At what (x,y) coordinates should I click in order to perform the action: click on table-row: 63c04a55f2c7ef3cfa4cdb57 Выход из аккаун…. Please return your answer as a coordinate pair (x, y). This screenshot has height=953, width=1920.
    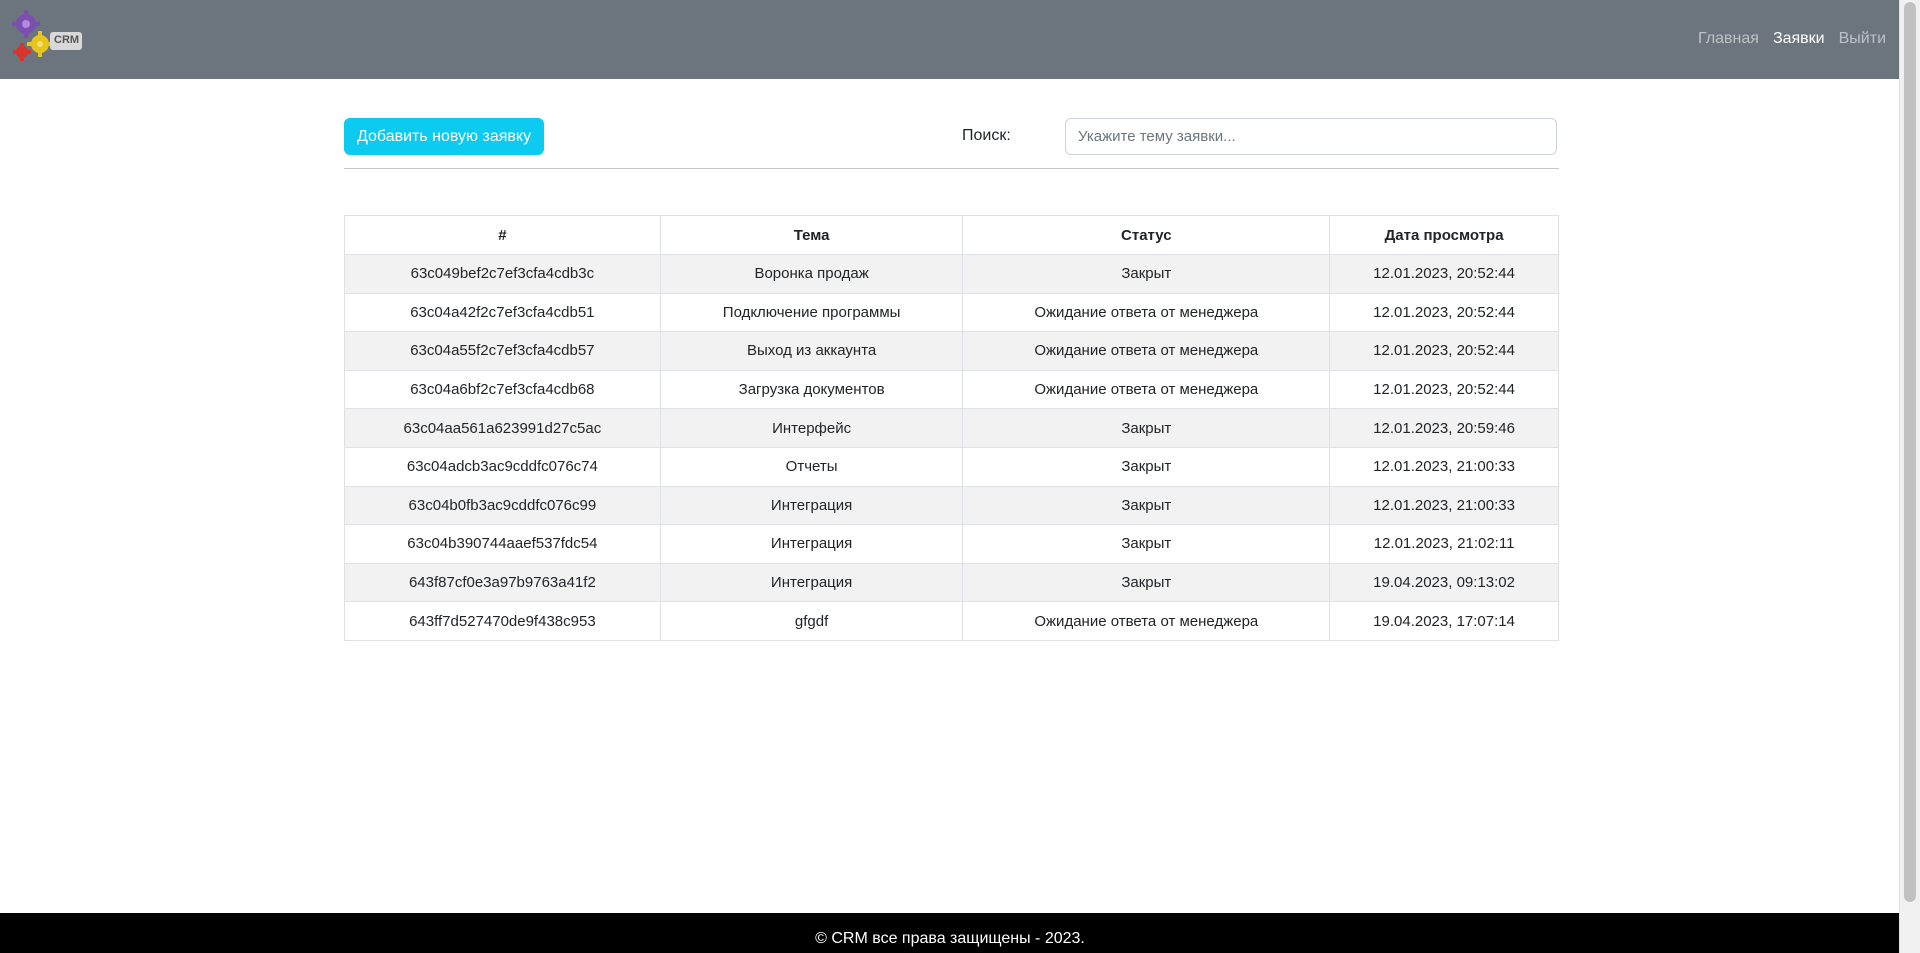
    Looking at the image, I should click on (951, 351).